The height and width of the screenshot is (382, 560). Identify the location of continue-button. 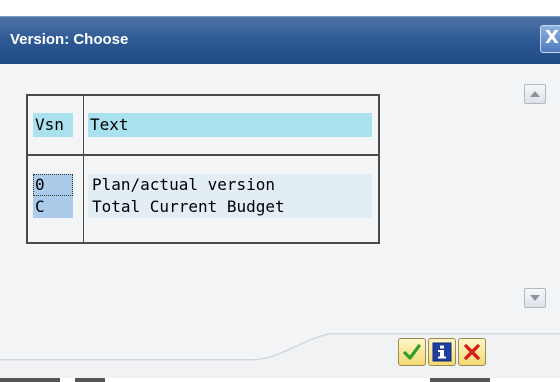
(412, 352).